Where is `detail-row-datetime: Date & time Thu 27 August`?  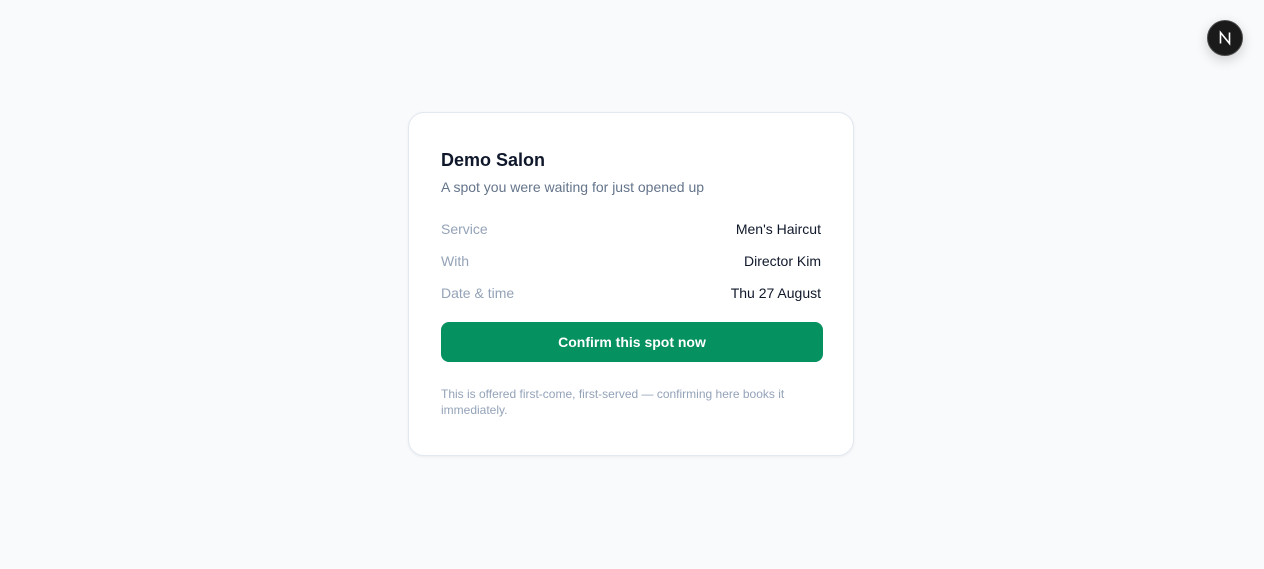
detail-row-datetime: Date & time Thu 27 August is located at coordinates (631, 293).